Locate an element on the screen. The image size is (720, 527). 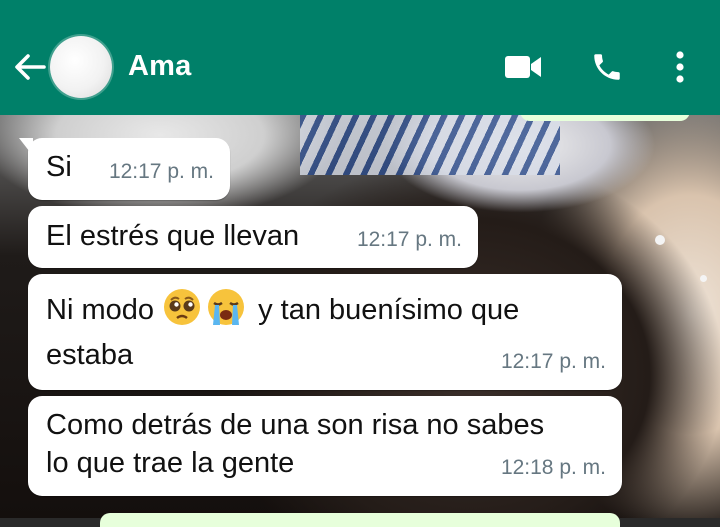
message-text: y tan buenísimo que is located at coordinates (389, 310).